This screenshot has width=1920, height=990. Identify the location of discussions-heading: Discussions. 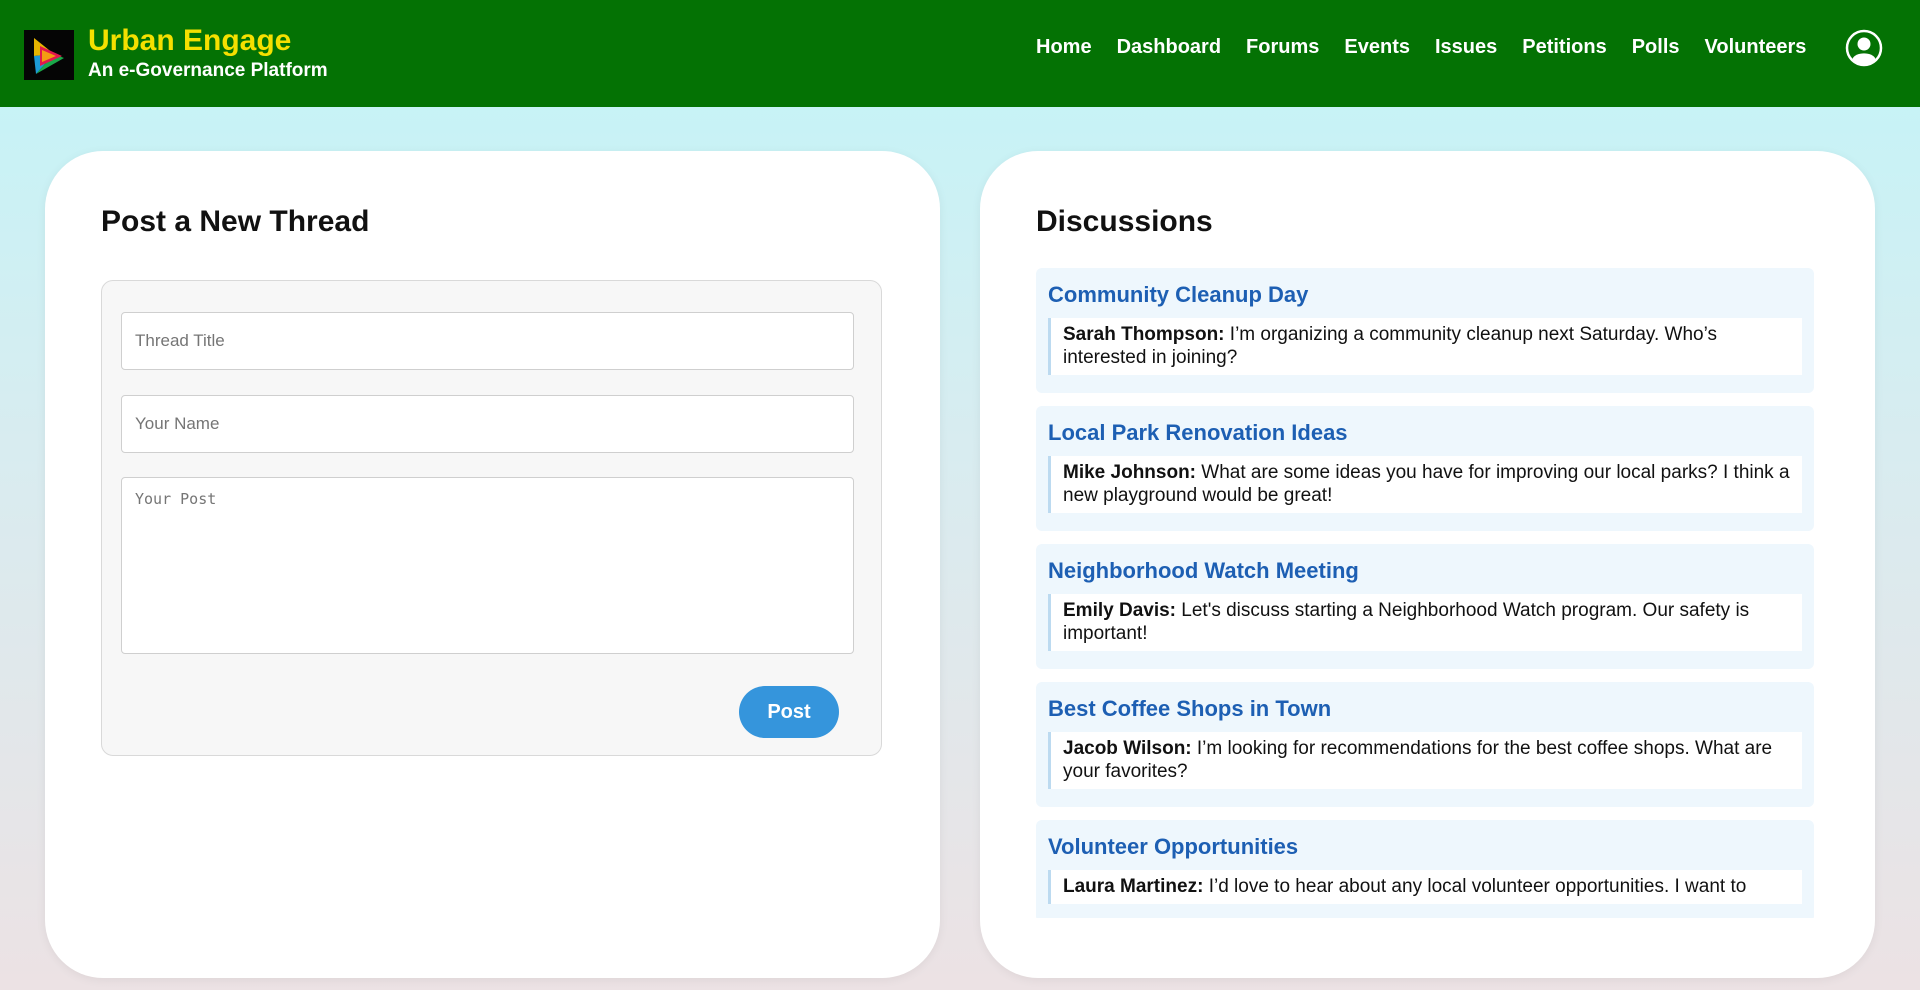
(1124, 221).